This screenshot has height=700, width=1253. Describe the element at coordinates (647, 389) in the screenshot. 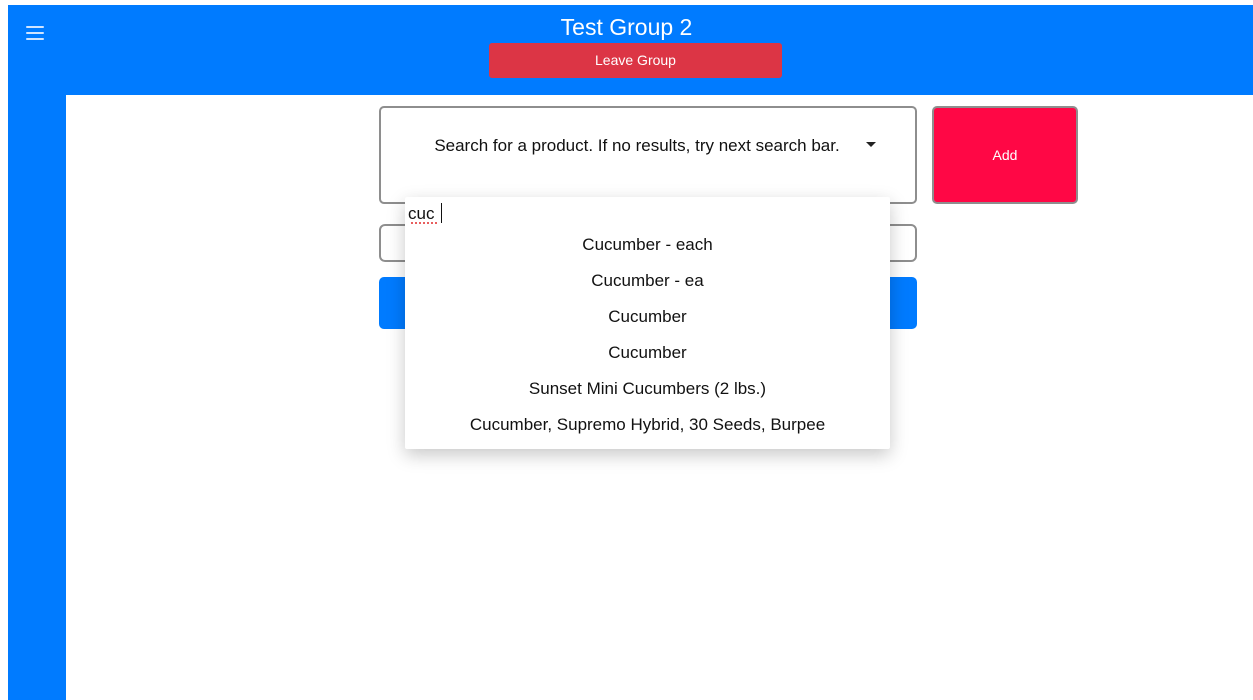

I see `search-option: Sunset Mini Cucumbers (2 lbs.)` at that location.